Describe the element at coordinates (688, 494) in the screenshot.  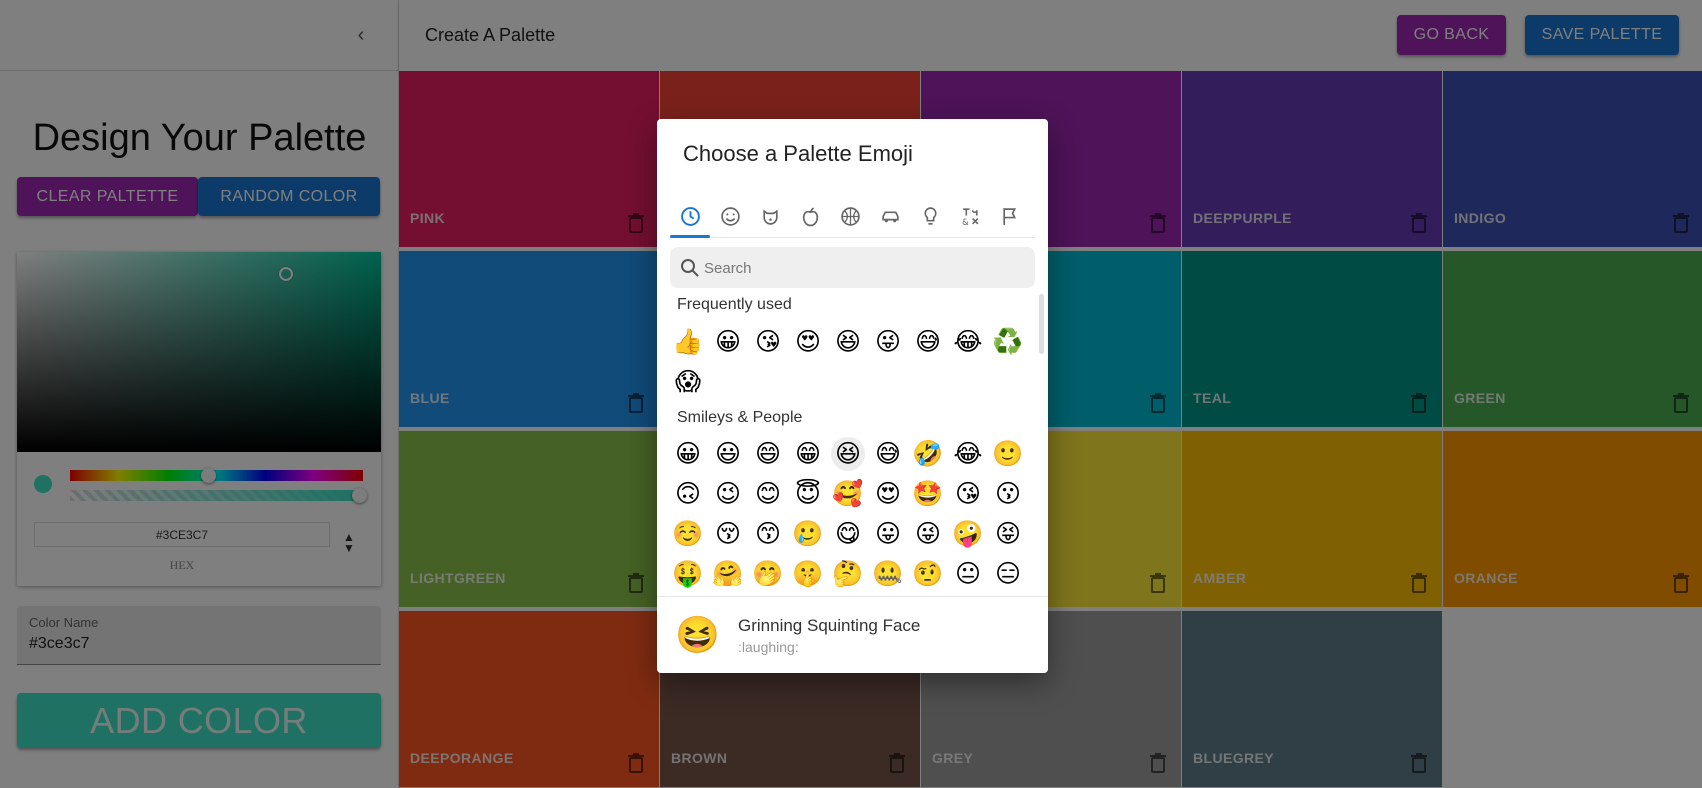
I see `emoji-button: 🙃` at that location.